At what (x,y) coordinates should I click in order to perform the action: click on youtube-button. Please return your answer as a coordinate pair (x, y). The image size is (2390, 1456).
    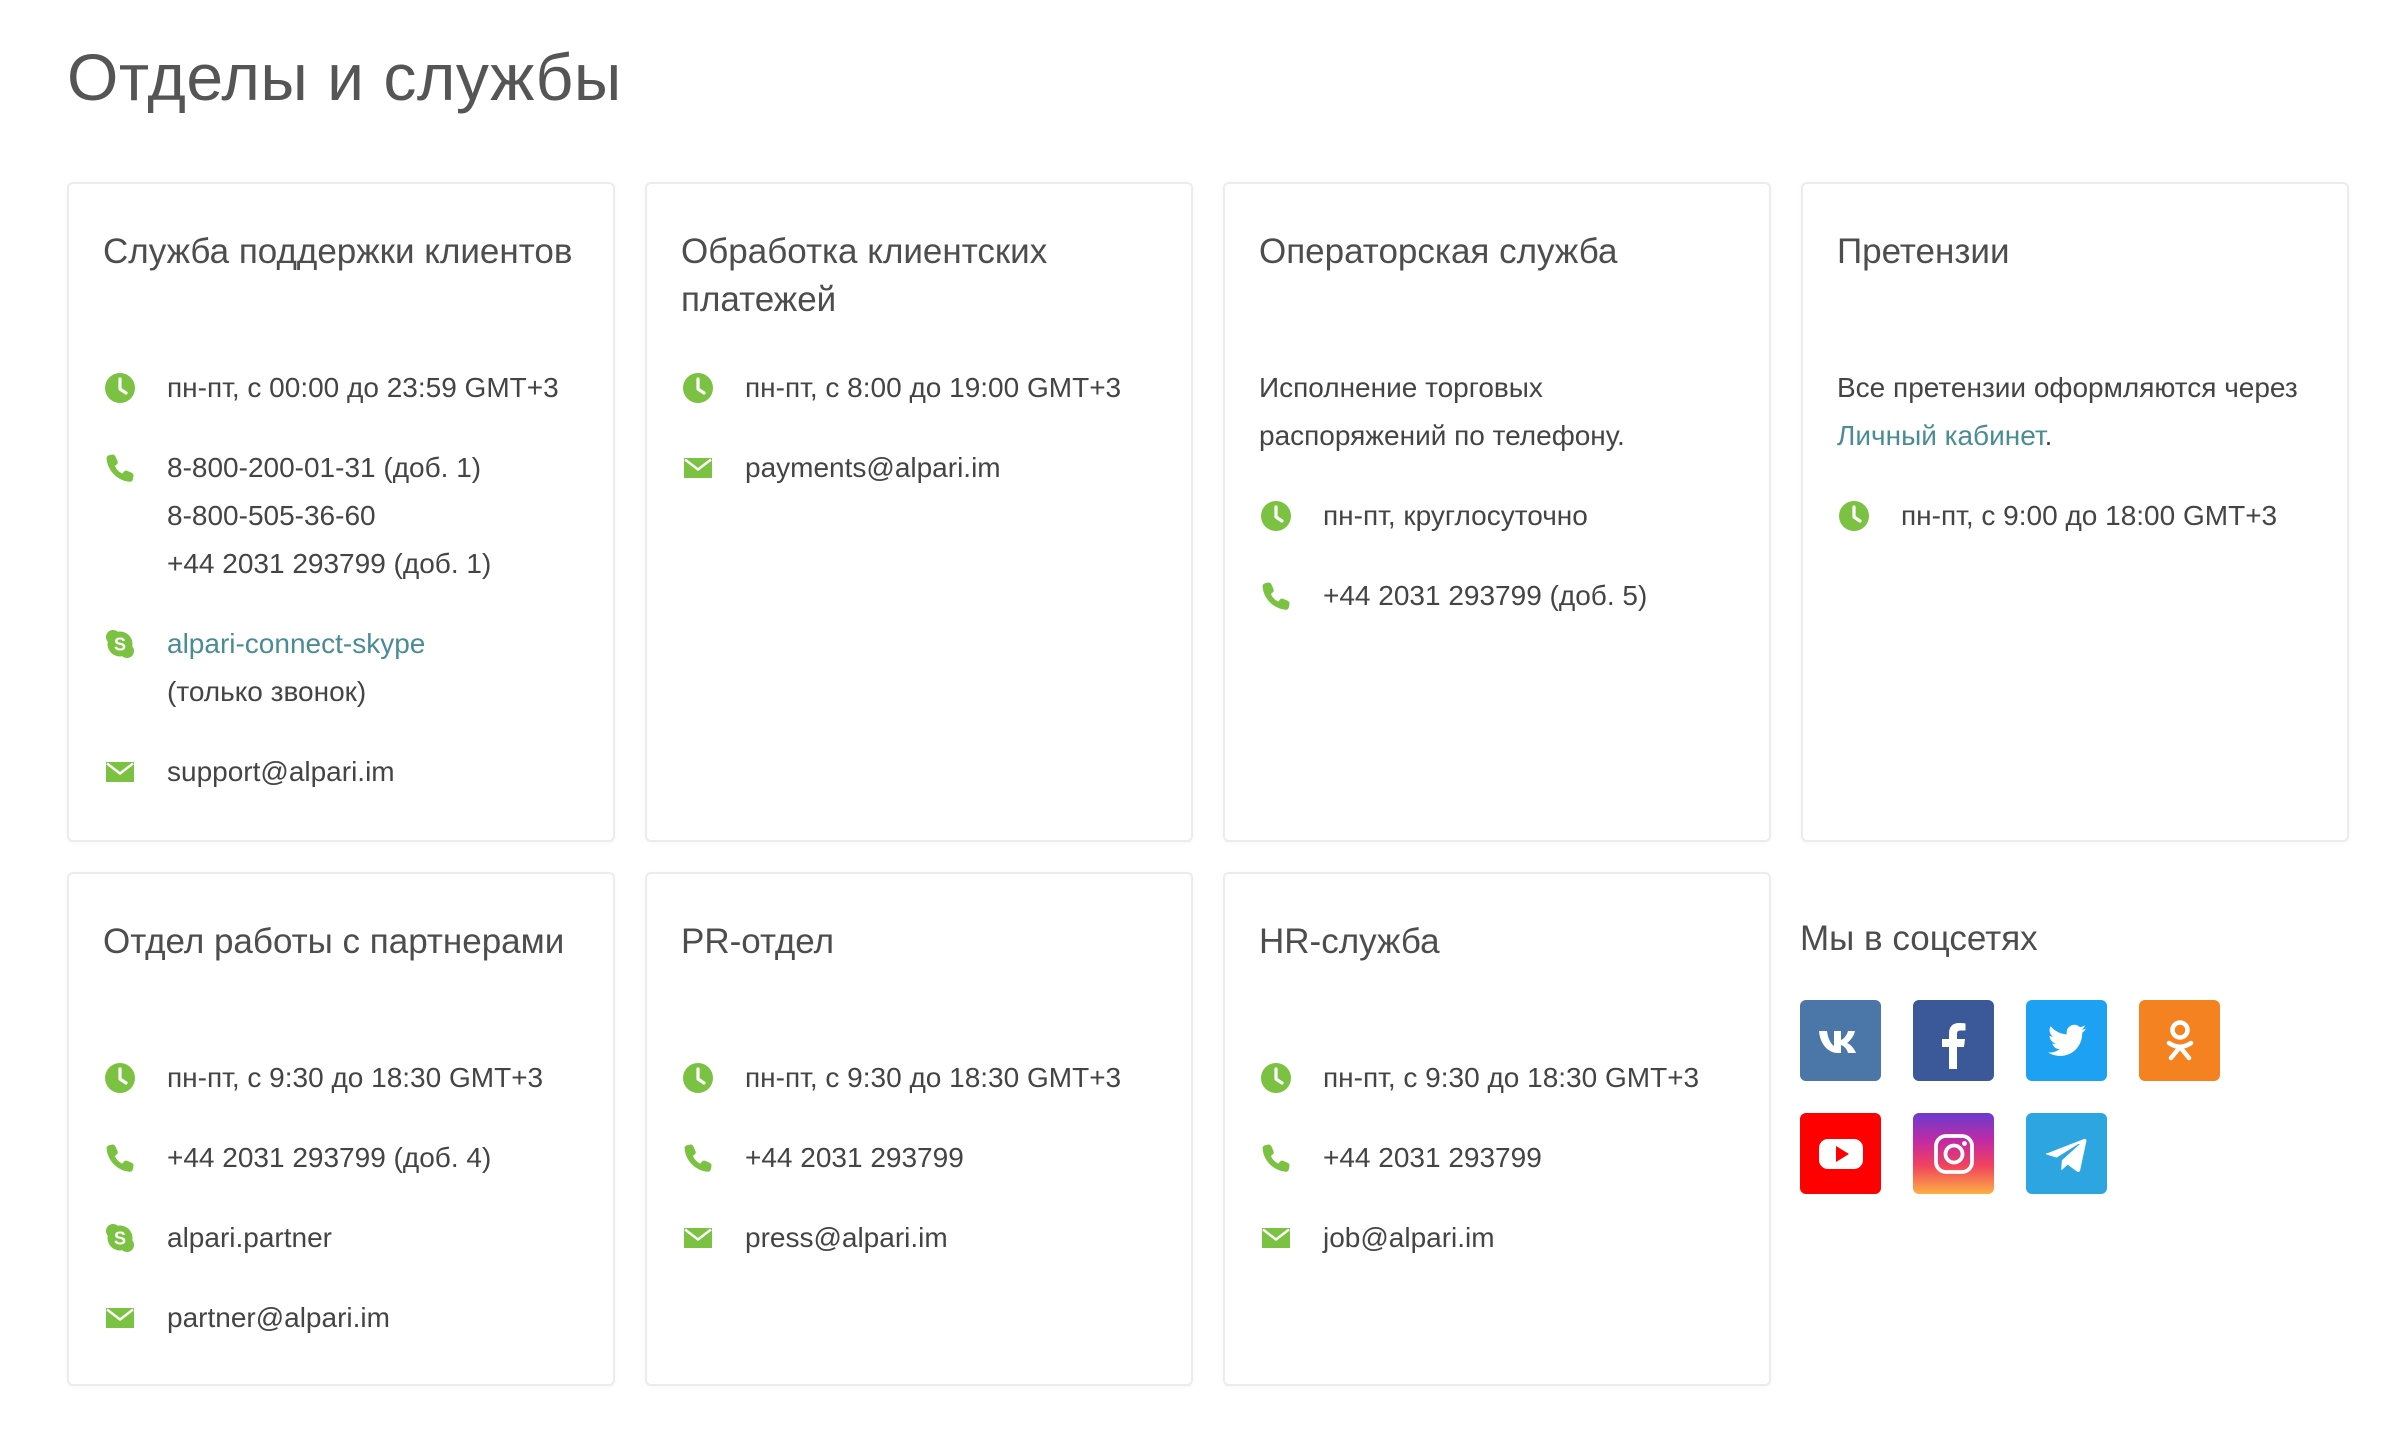
    Looking at the image, I should click on (1840, 1153).